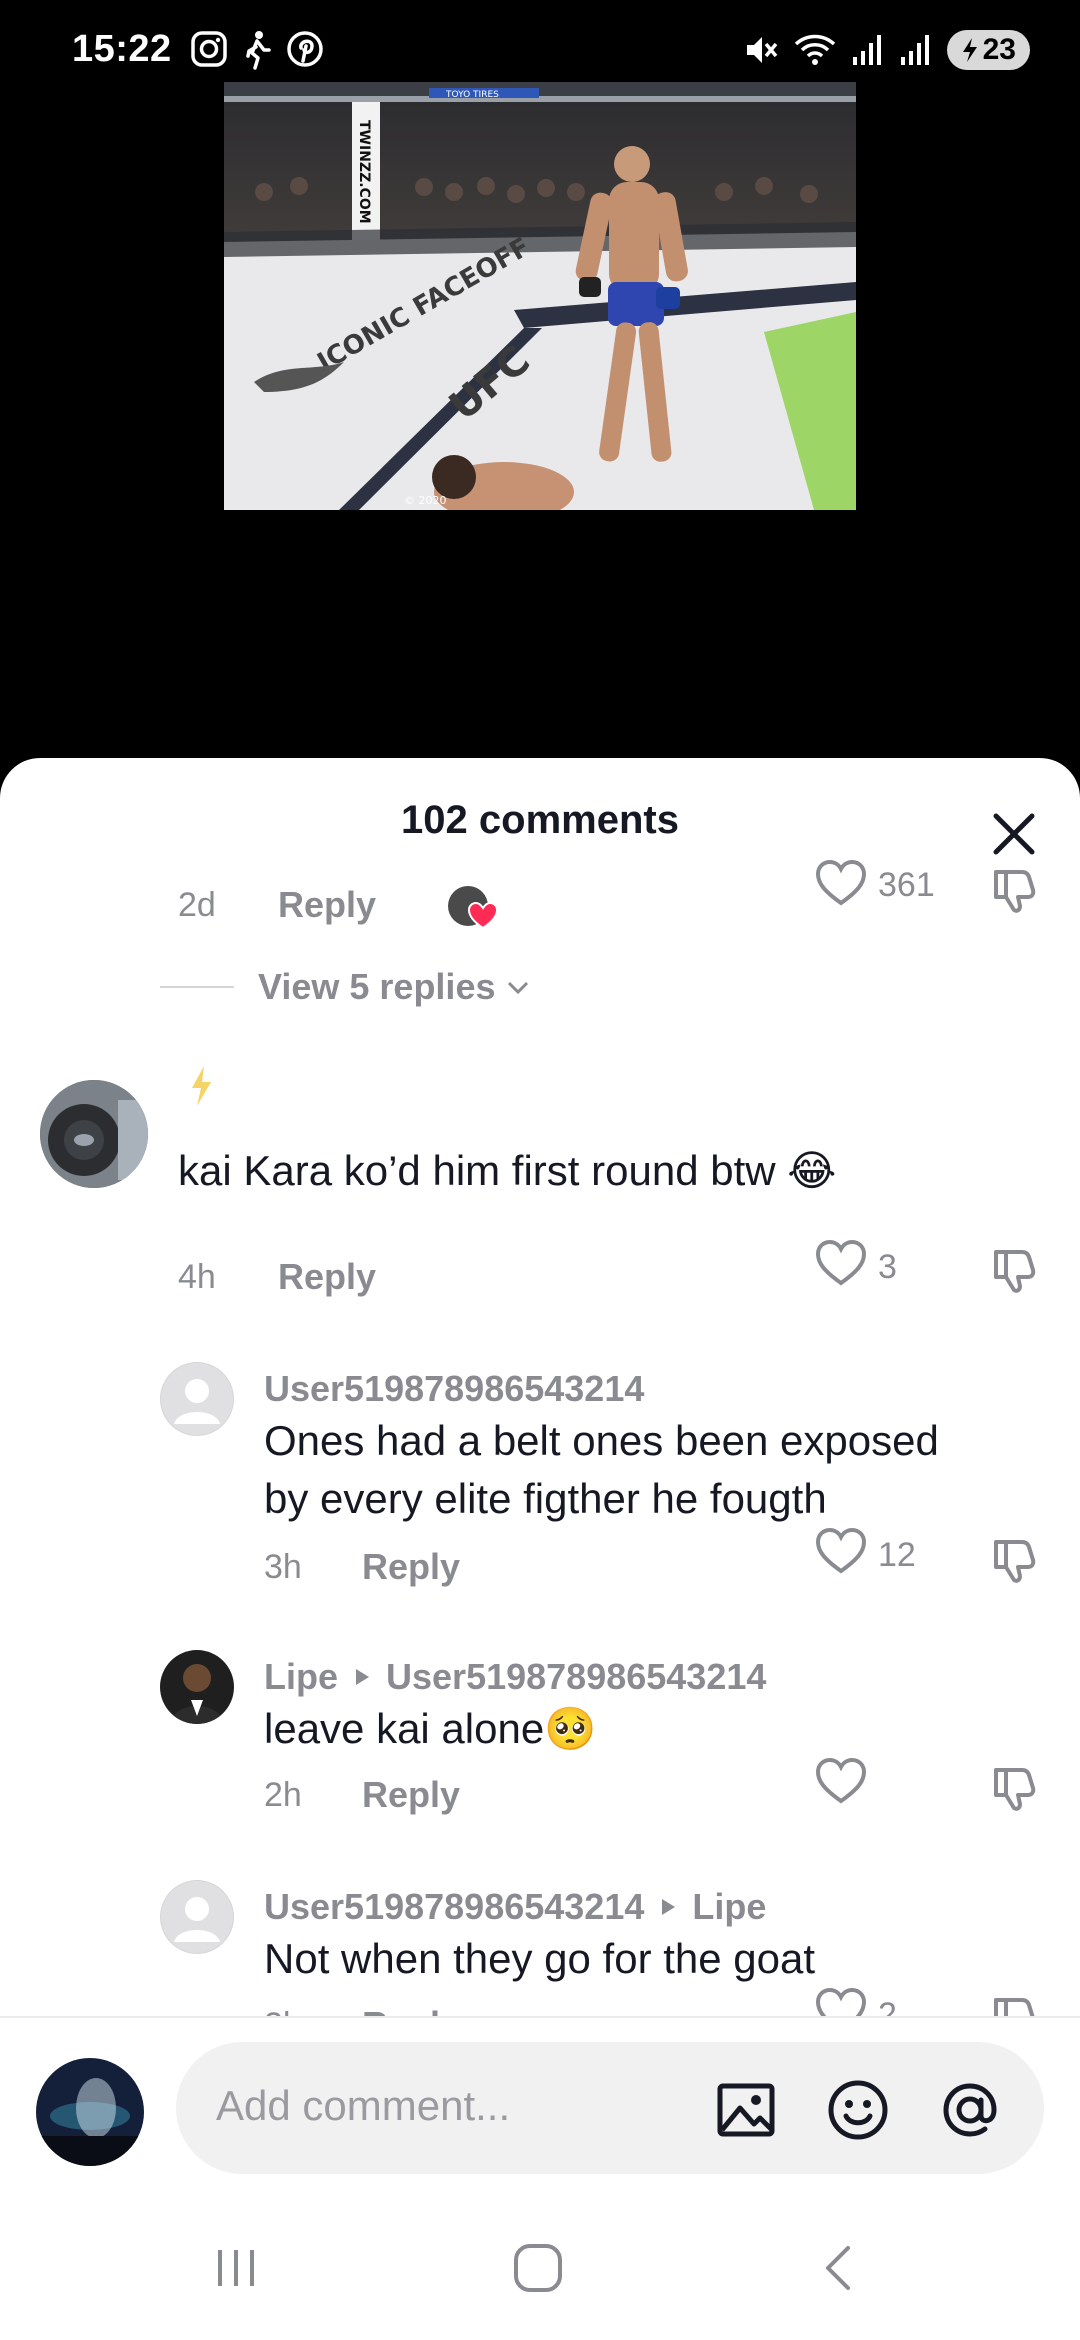 Image resolution: width=1080 pixels, height=2340 pixels. What do you see at coordinates (472, 95) in the screenshot?
I see `cage-banner: TOYO TIRES` at bounding box center [472, 95].